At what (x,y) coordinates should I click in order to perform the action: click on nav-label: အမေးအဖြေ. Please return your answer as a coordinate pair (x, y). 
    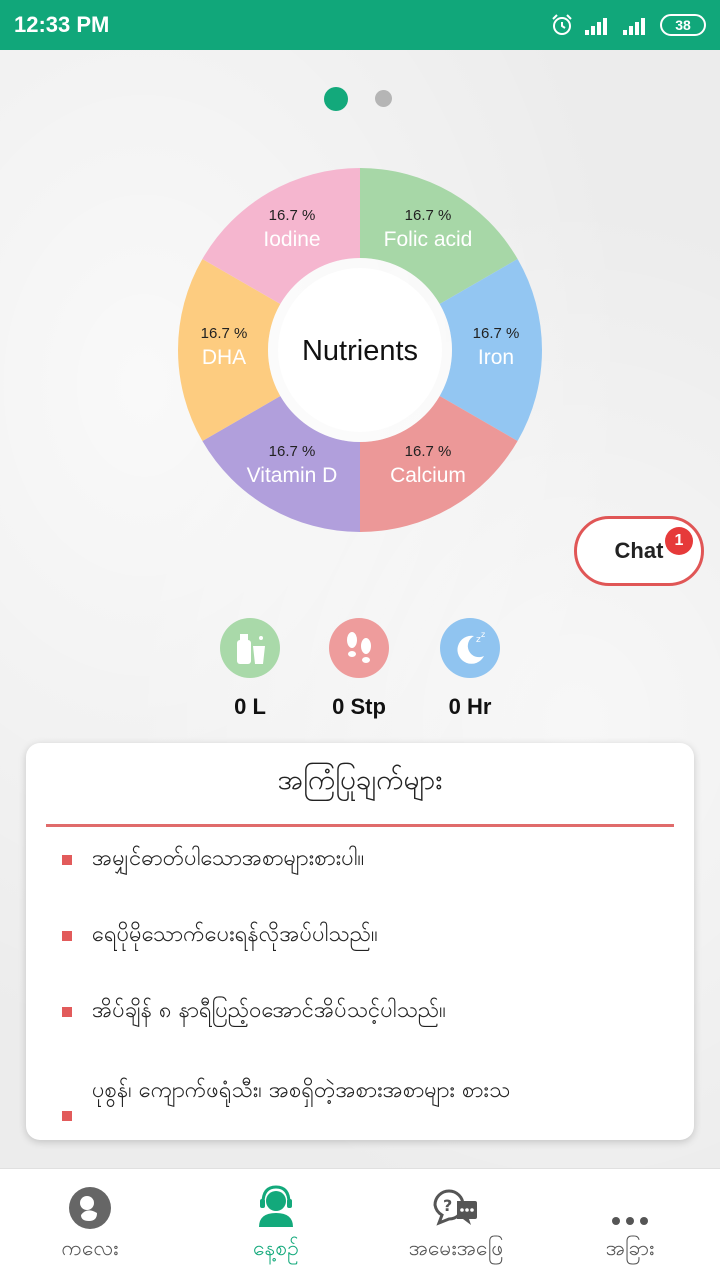
    Looking at the image, I should click on (456, 1248).